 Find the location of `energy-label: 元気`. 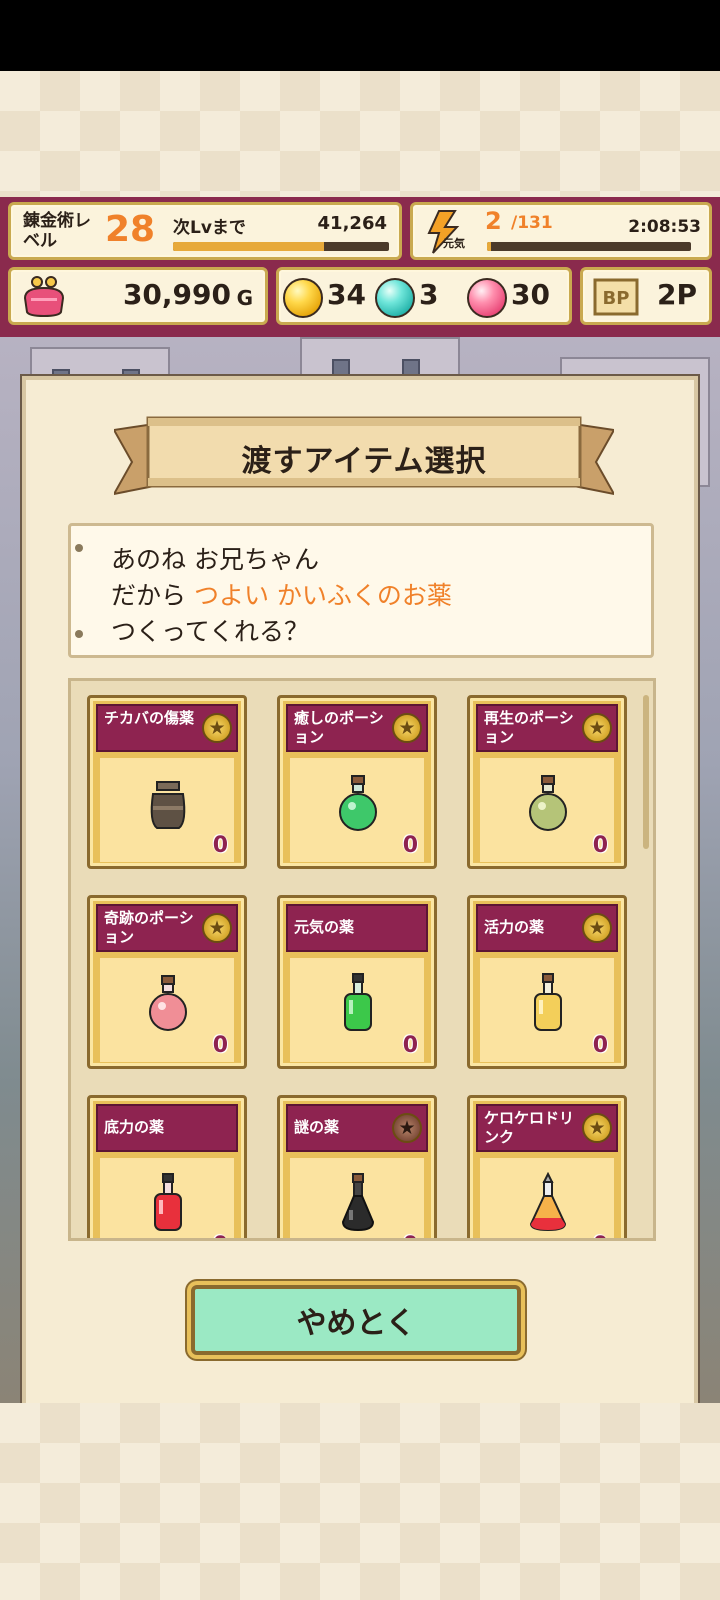

energy-label: 元気 is located at coordinates (454, 243).